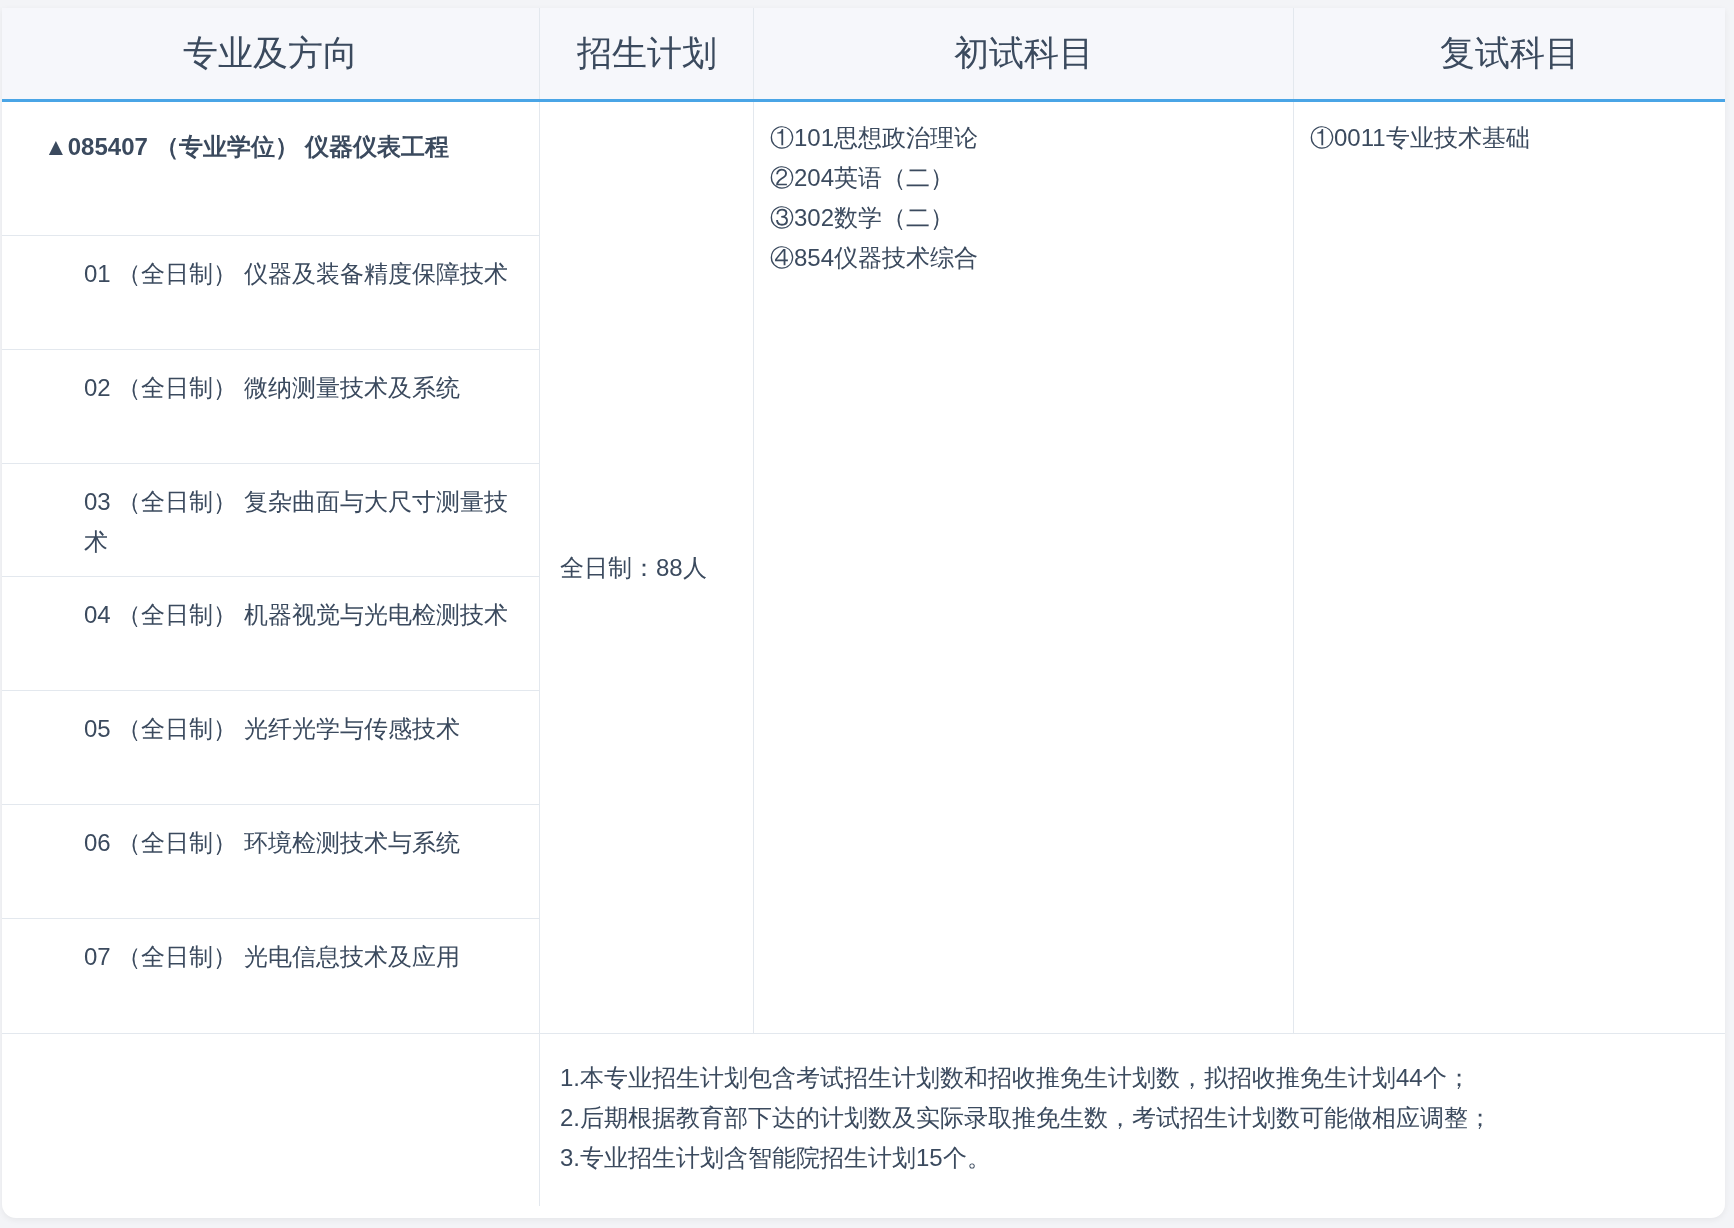 Image resolution: width=1734 pixels, height=1228 pixels. Describe the element at coordinates (247, 147) in the screenshot. I see `major-name: ▲085407 （专业学位） 仪器仪表工程` at that location.